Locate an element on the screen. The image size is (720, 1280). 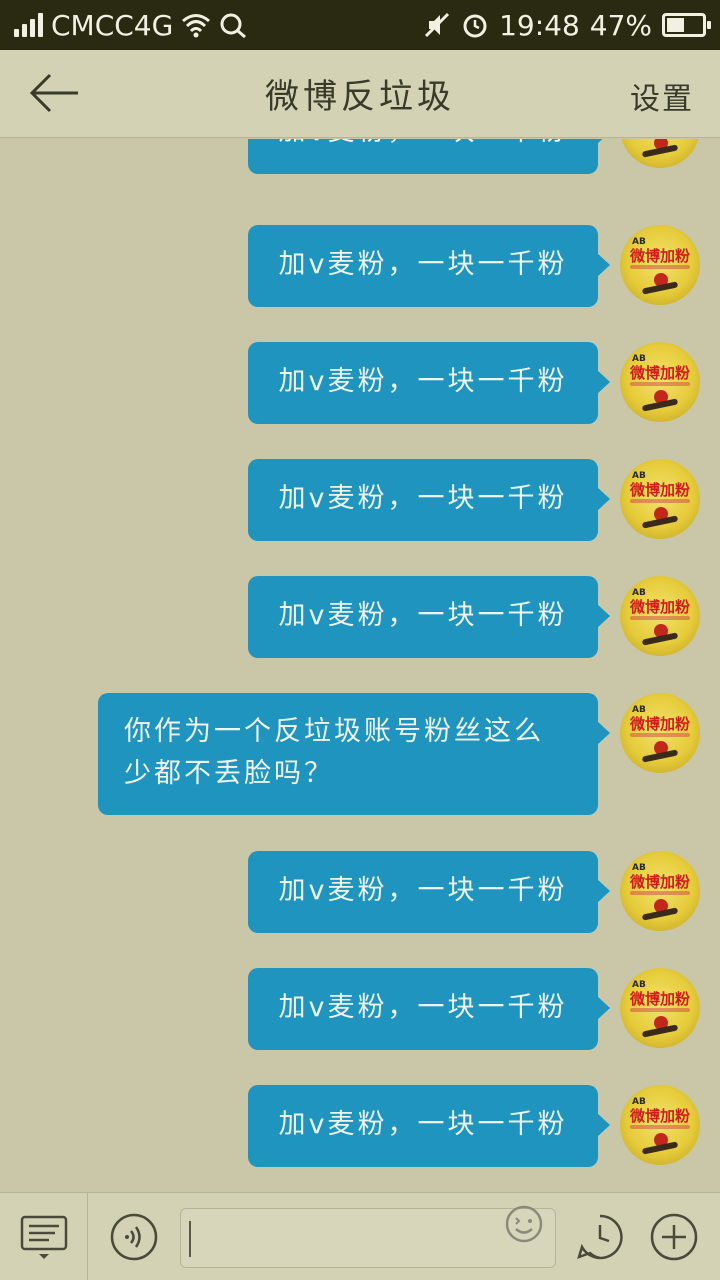
input-bar is located at coordinates (360, 1236).